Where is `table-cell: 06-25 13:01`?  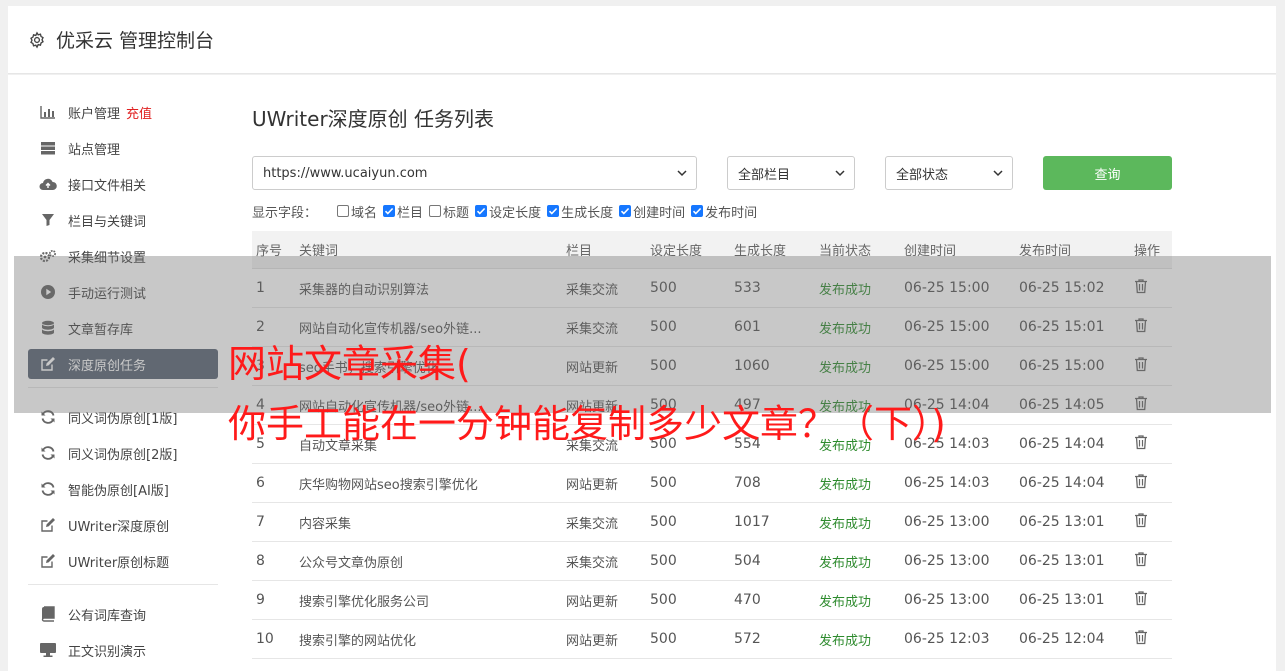 table-cell: 06-25 13:01 is located at coordinates (1062, 600).